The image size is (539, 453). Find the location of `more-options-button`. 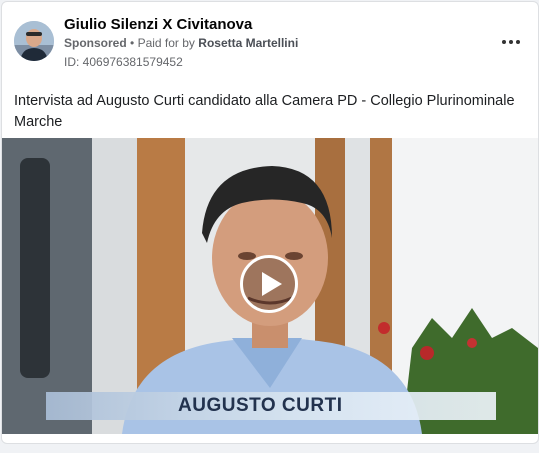

more-options-button is located at coordinates (511, 42).